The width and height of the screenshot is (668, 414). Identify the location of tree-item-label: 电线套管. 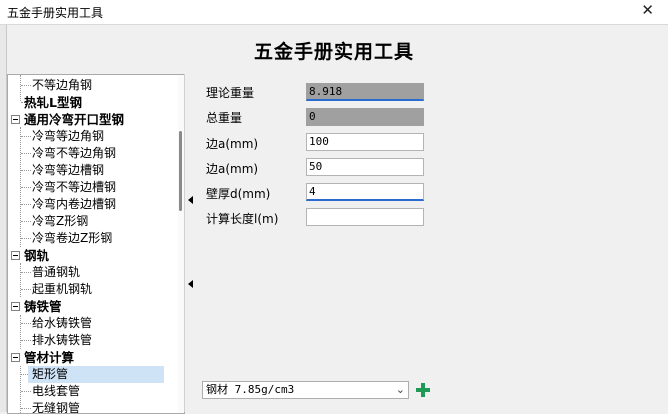
(56, 391).